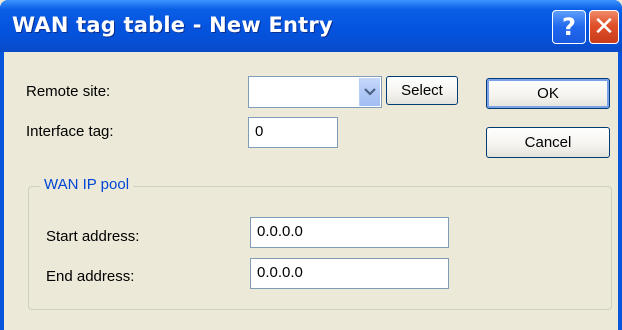  I want to click on end-address-label: End address:, so click(90, 276).